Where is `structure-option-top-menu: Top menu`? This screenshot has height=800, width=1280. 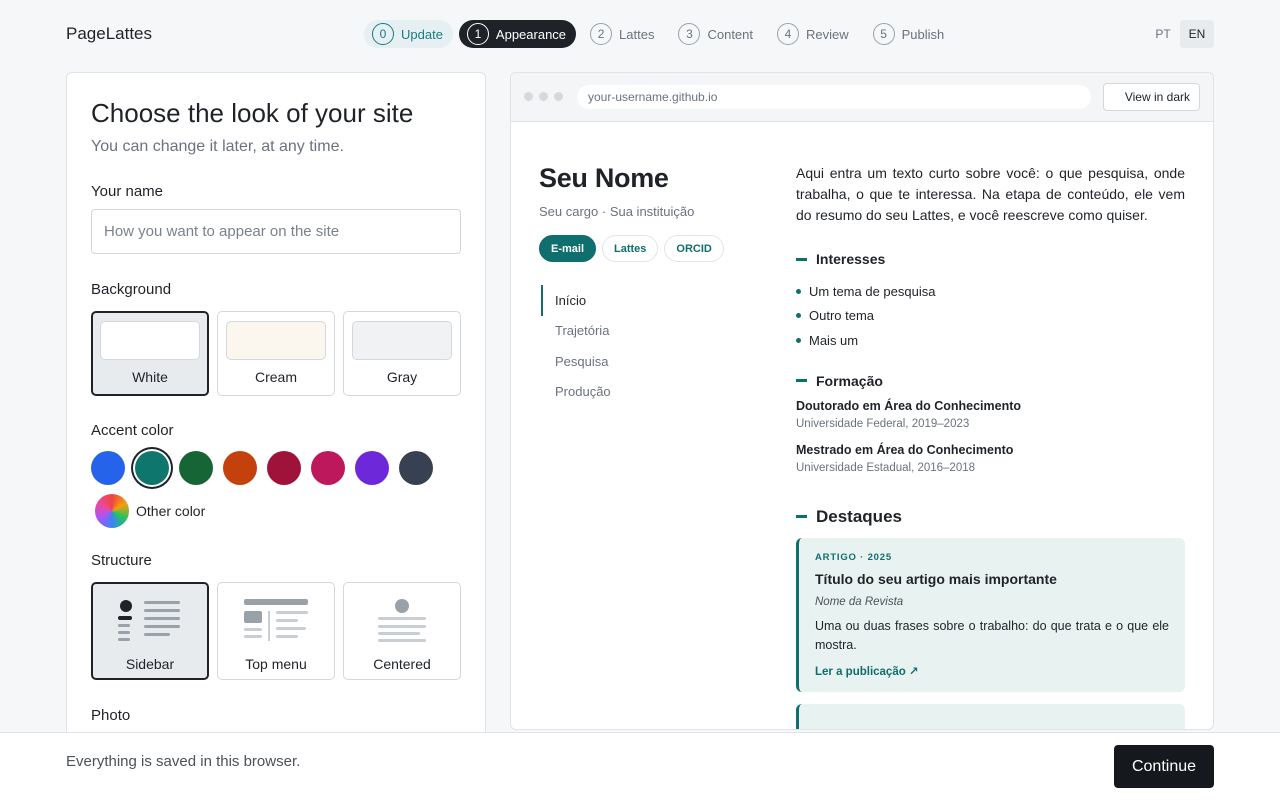 structure-option-top-menu: Top menu is located at coordinates (276, 631).